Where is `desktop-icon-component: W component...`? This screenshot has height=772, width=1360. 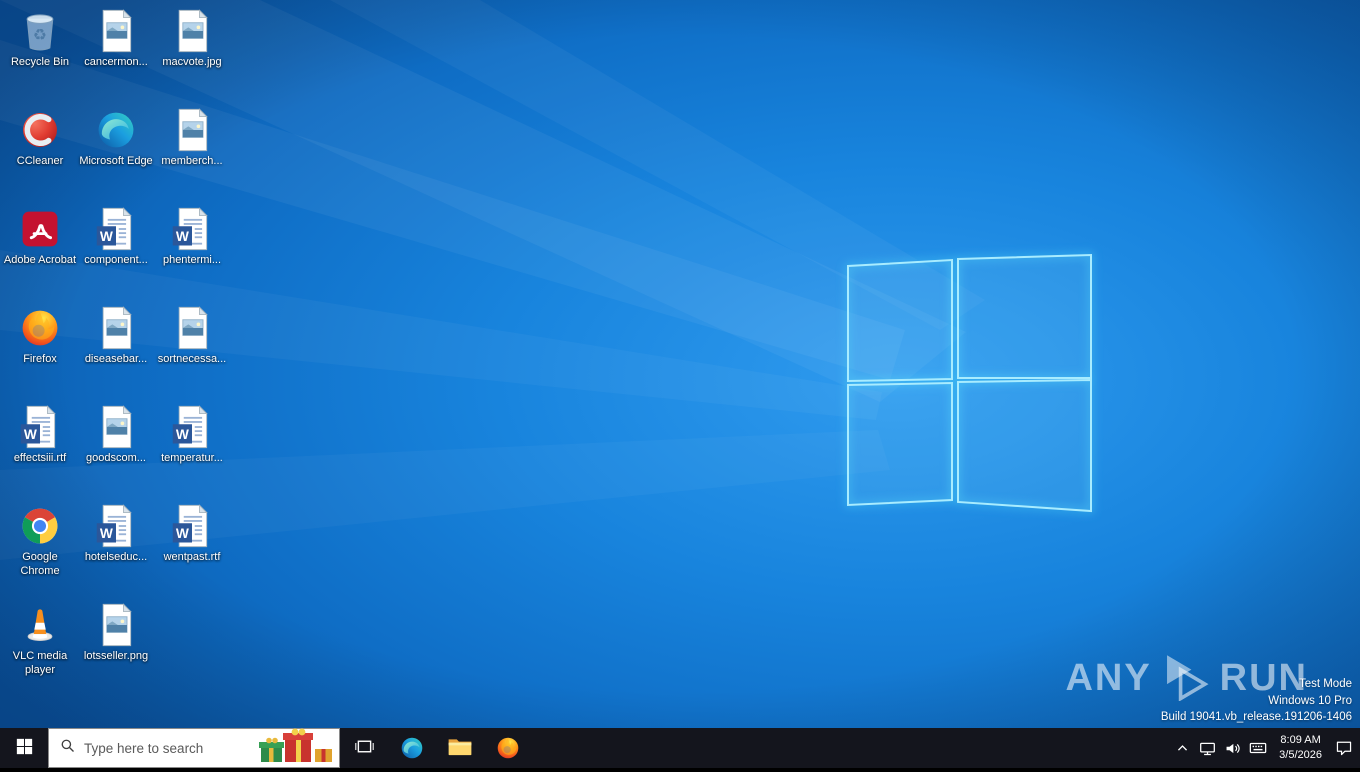 desktop-icon-component: W component... is located at coordinates (116, 248).